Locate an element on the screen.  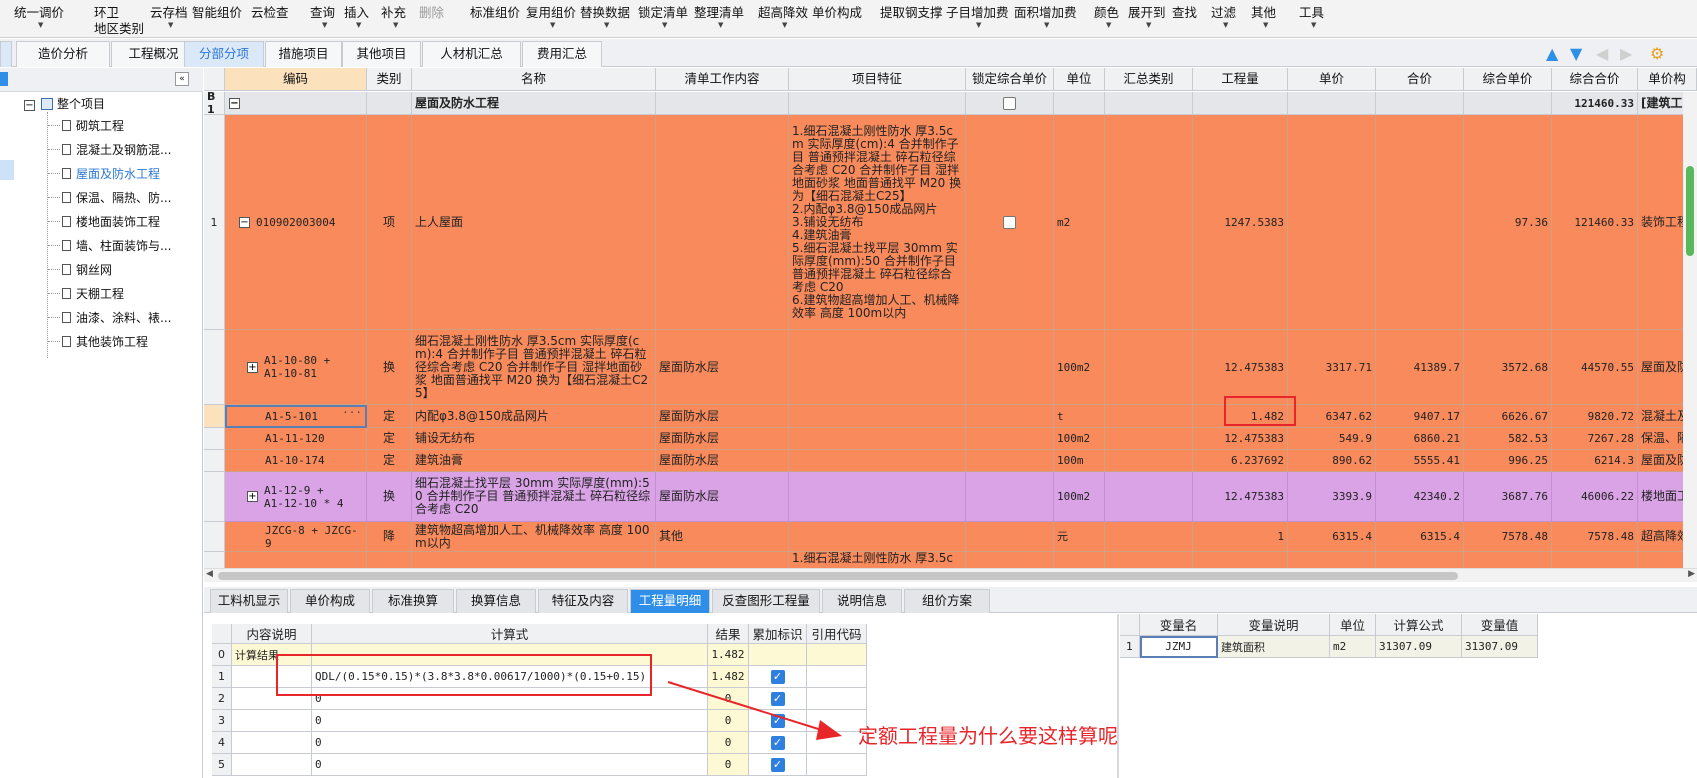
cell-ctotal: 9820.72 is located at coordinates (1595, 416).